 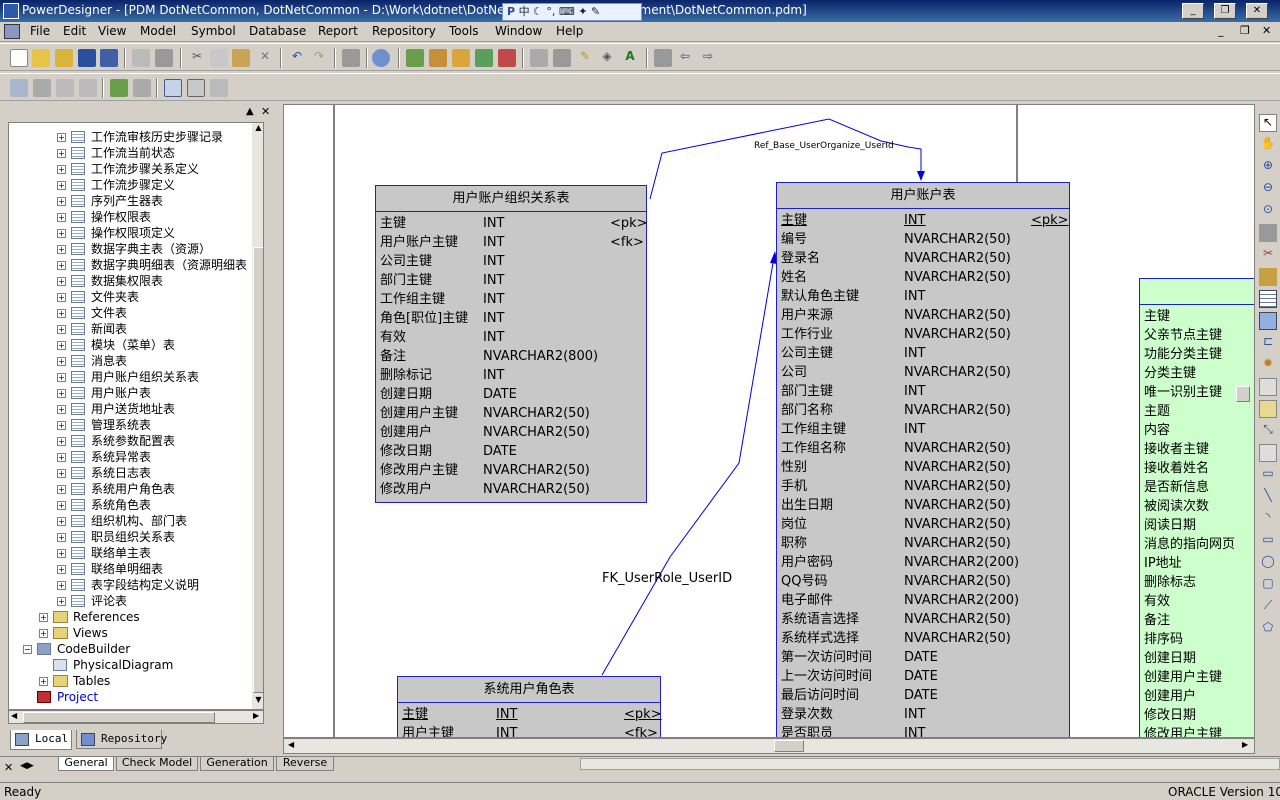 What do you see at coordinates (1268, 167) in the screenshot?
I see `zoom-in-icon: ⊕` at bounding box center [1268, 167].